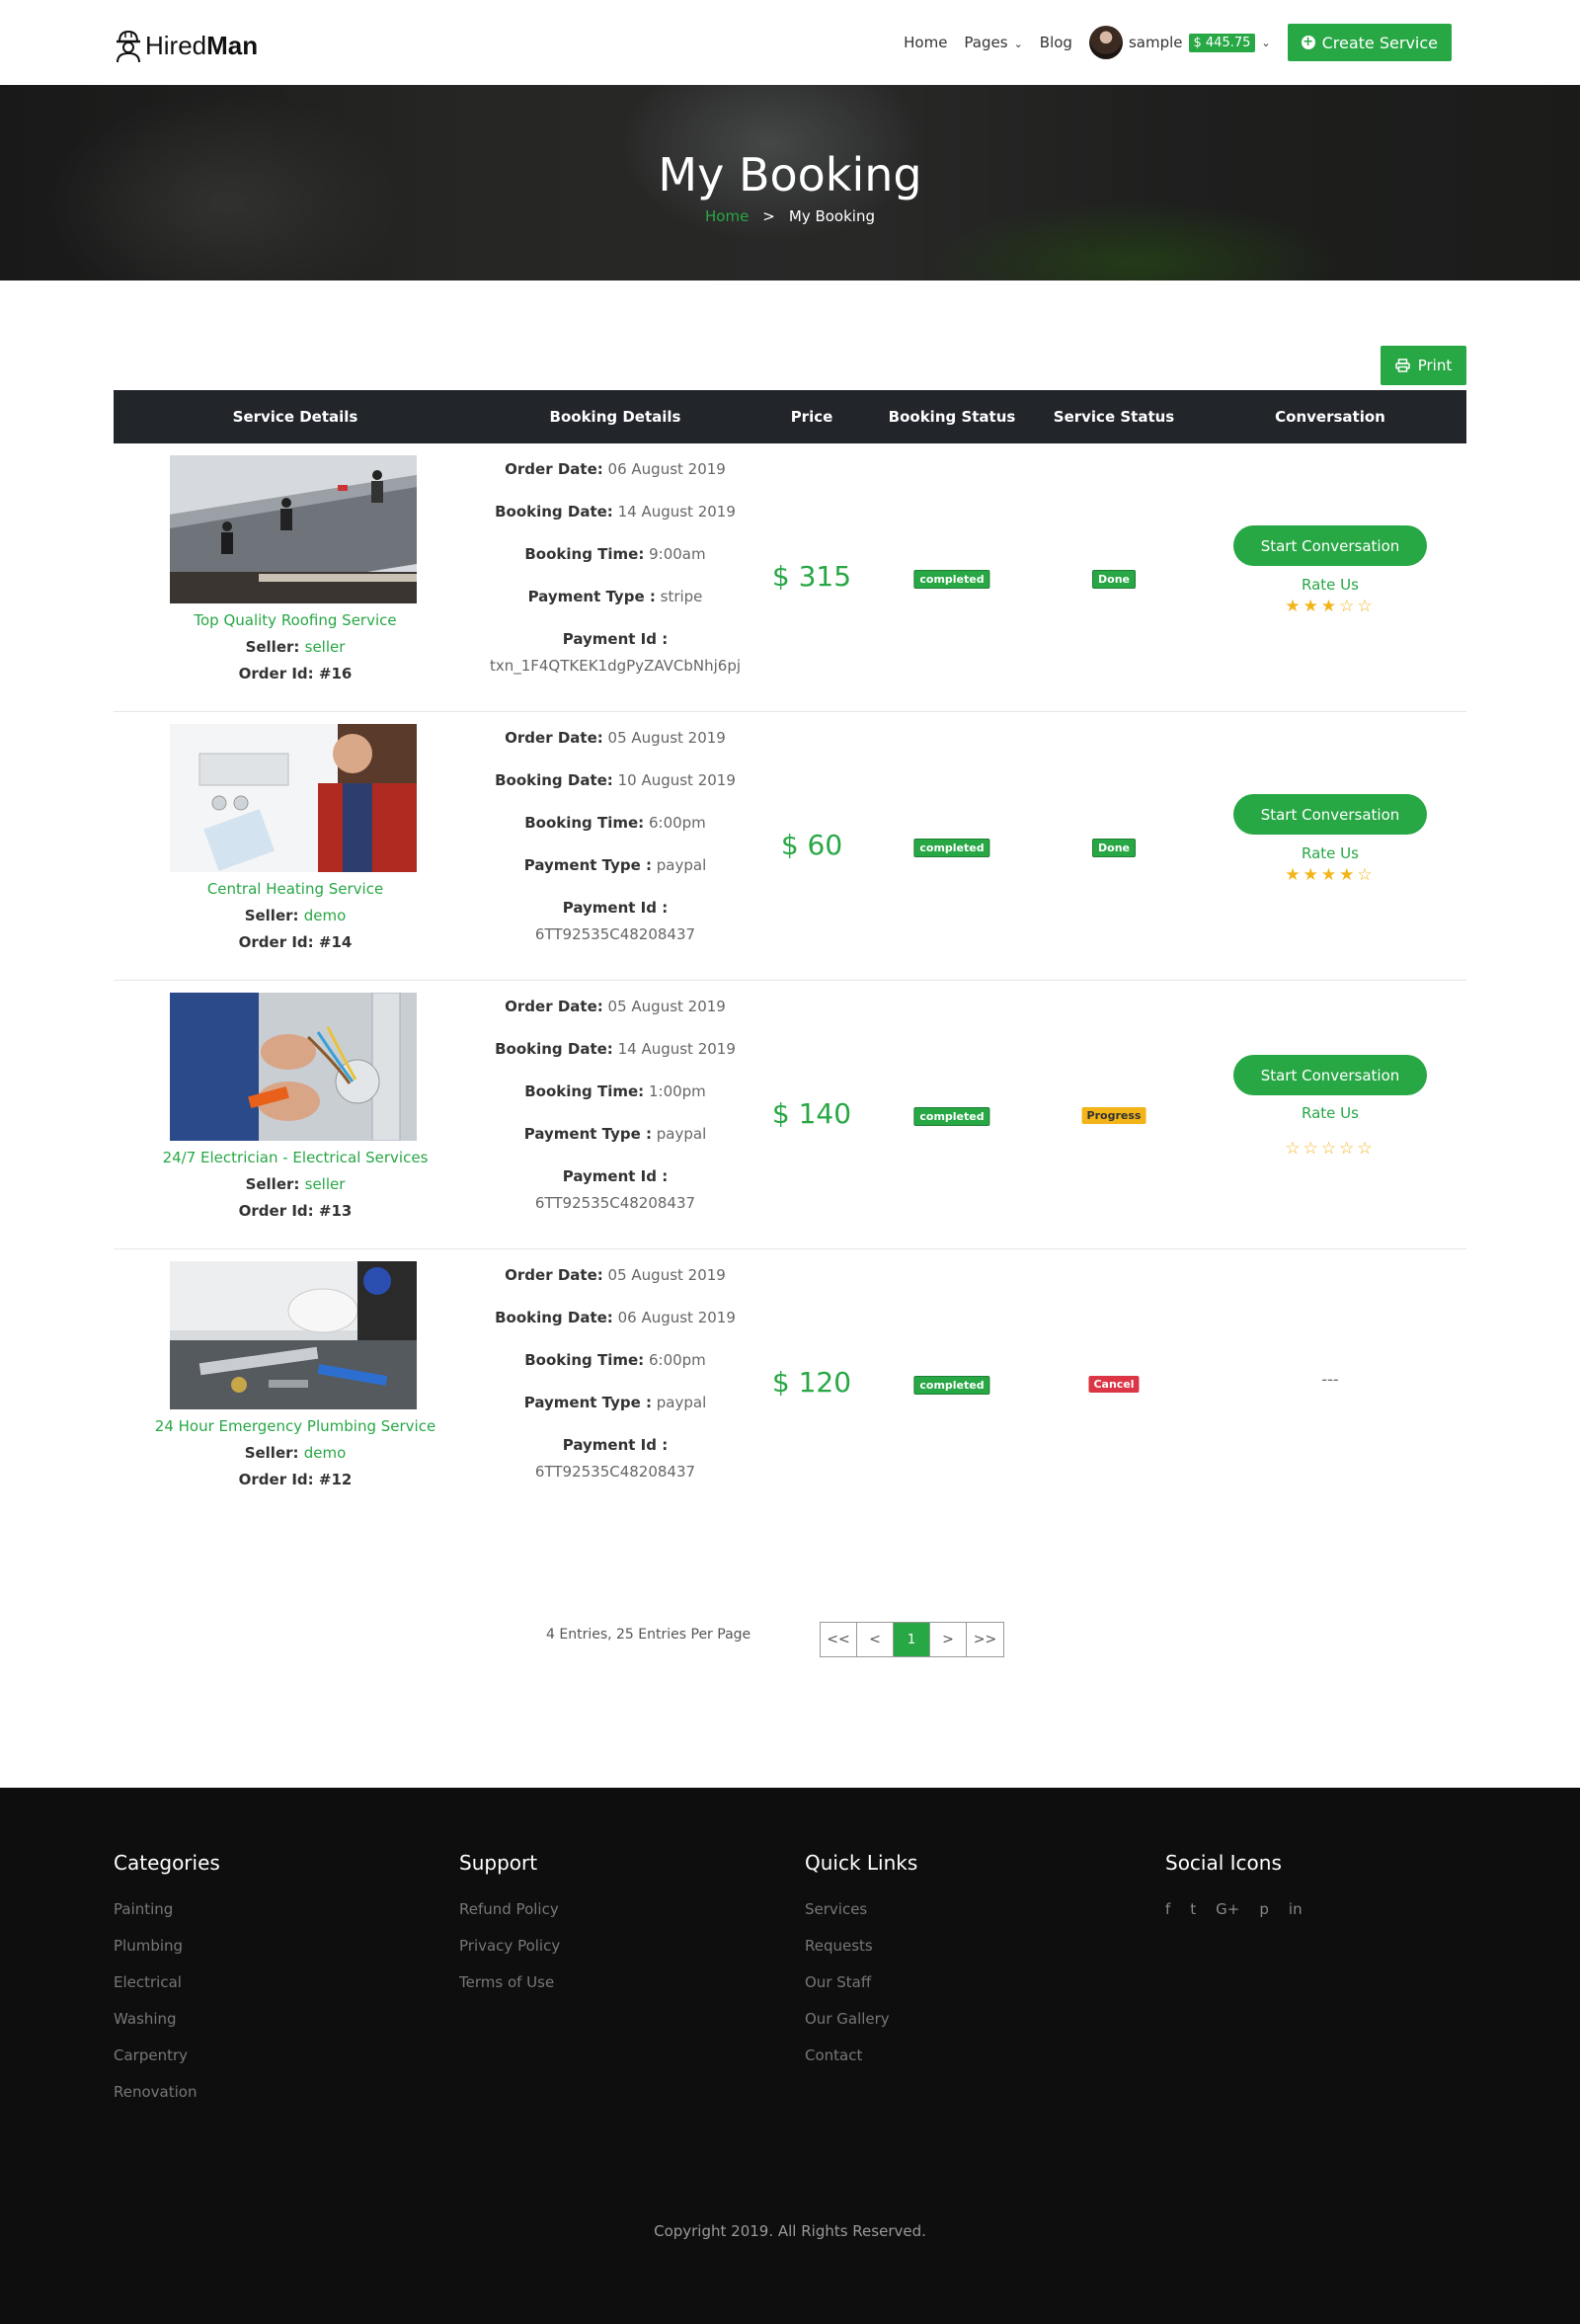  I want to click on service-name: Central Heating Service, so click(296, 889).